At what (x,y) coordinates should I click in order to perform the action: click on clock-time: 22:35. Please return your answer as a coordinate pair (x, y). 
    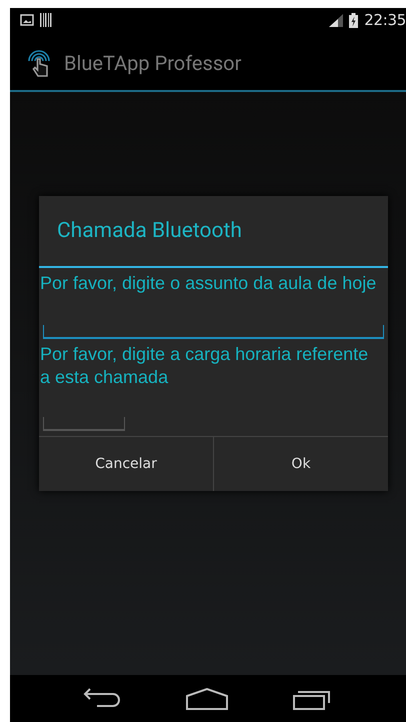
    Looking at the image, I should click on (385, 20).